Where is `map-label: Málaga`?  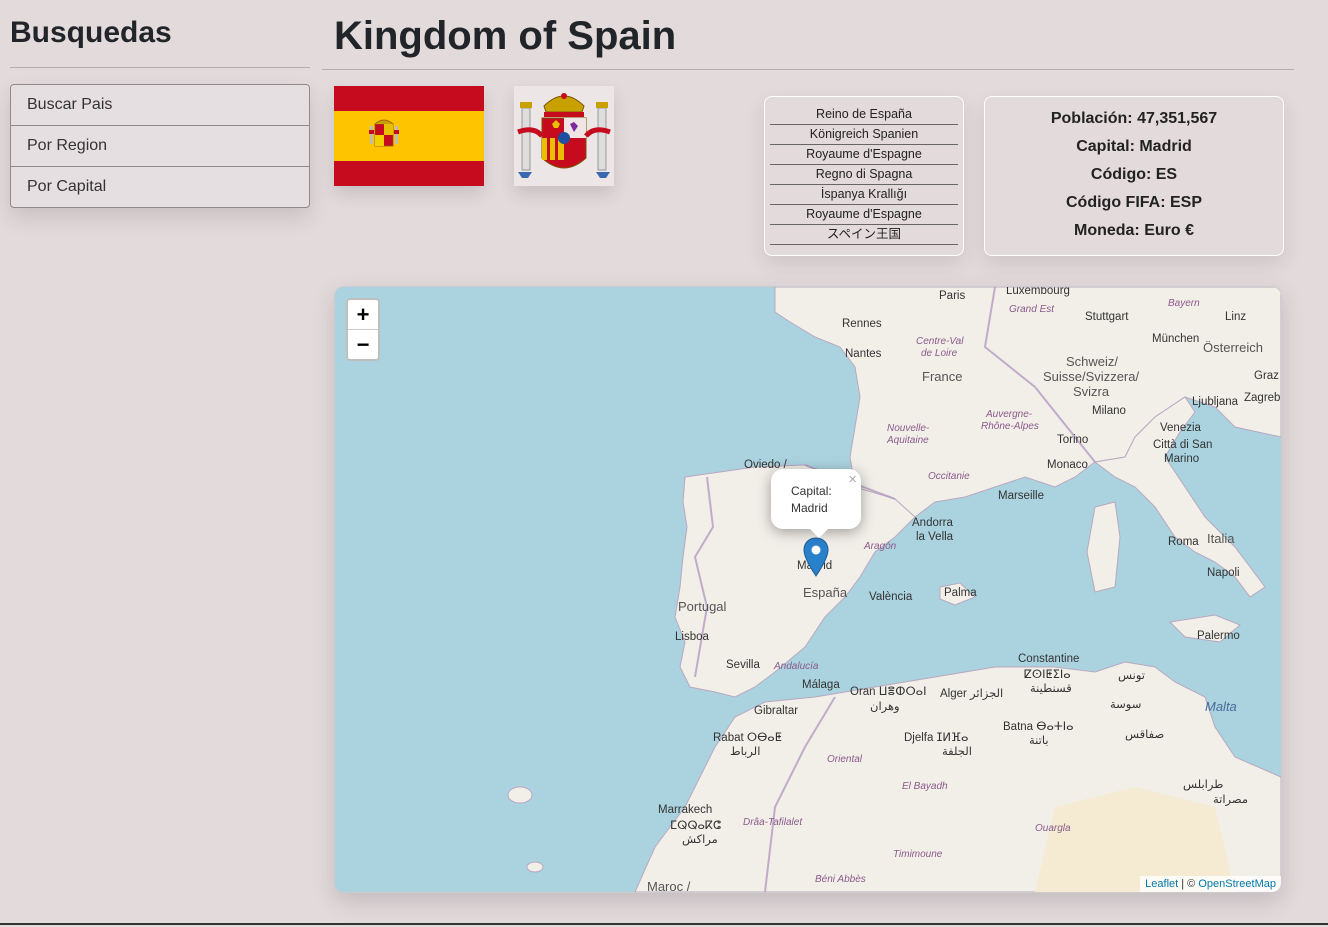
map-label: Málaga is located at coordinates (821, 685).